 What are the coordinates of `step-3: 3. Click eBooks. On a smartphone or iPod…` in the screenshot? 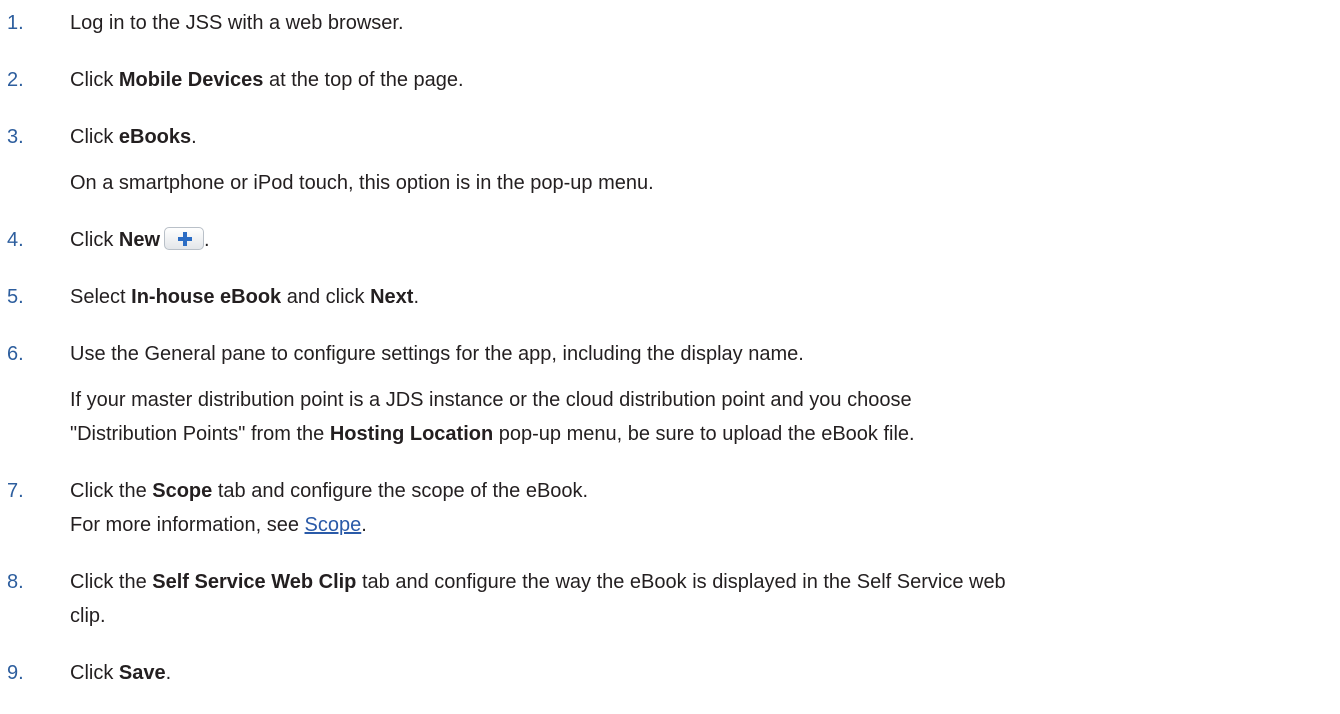 It's located at (670, 160).